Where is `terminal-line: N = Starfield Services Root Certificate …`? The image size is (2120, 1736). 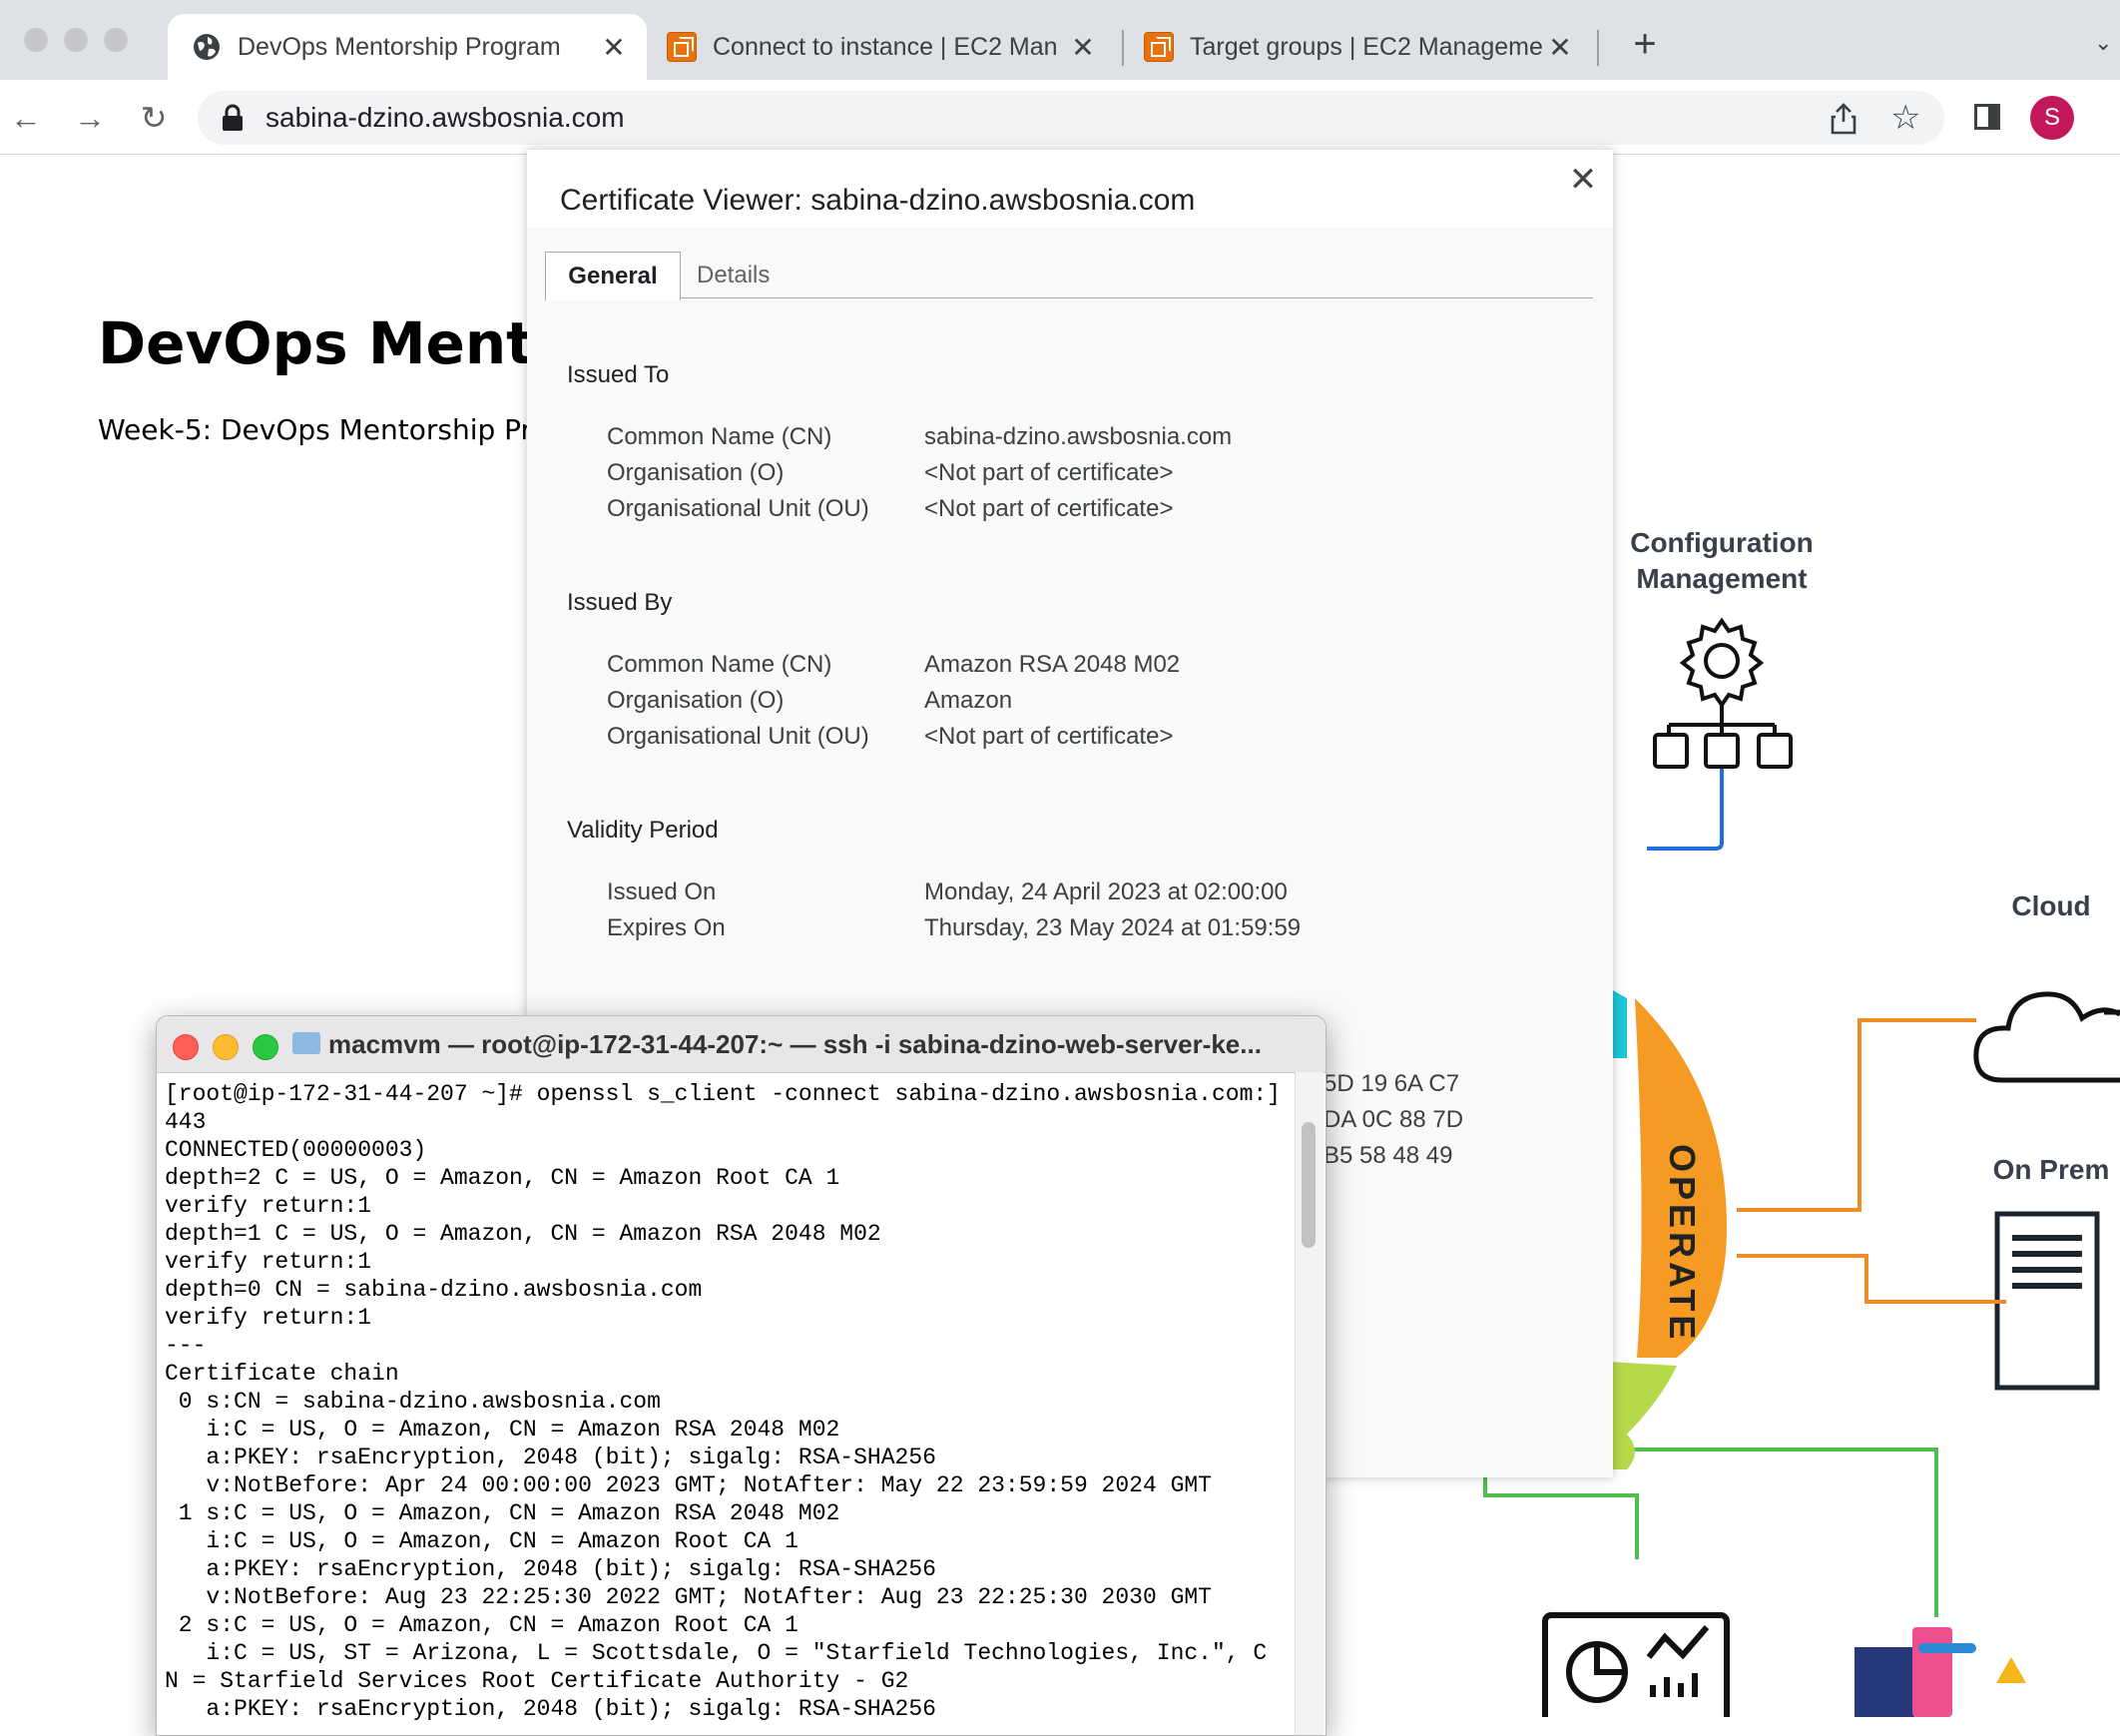
terminal-line: N = Starfield Services Root Certificate … is located at coordinates (537, 1681).